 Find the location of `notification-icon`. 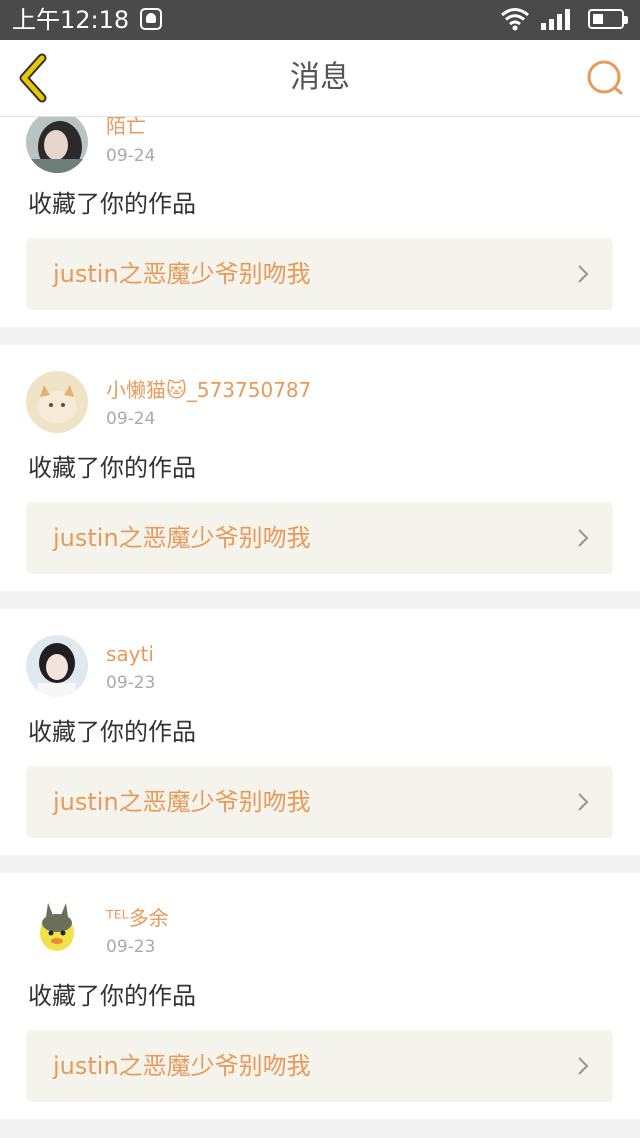

notification-icon is located at coordinates (151, 19).